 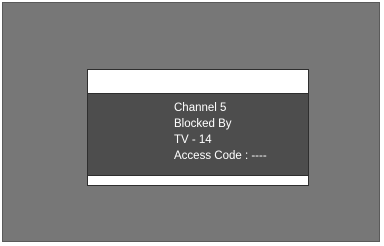 I want to click on channel-label: Channel 5, so click(x=200, y=108).